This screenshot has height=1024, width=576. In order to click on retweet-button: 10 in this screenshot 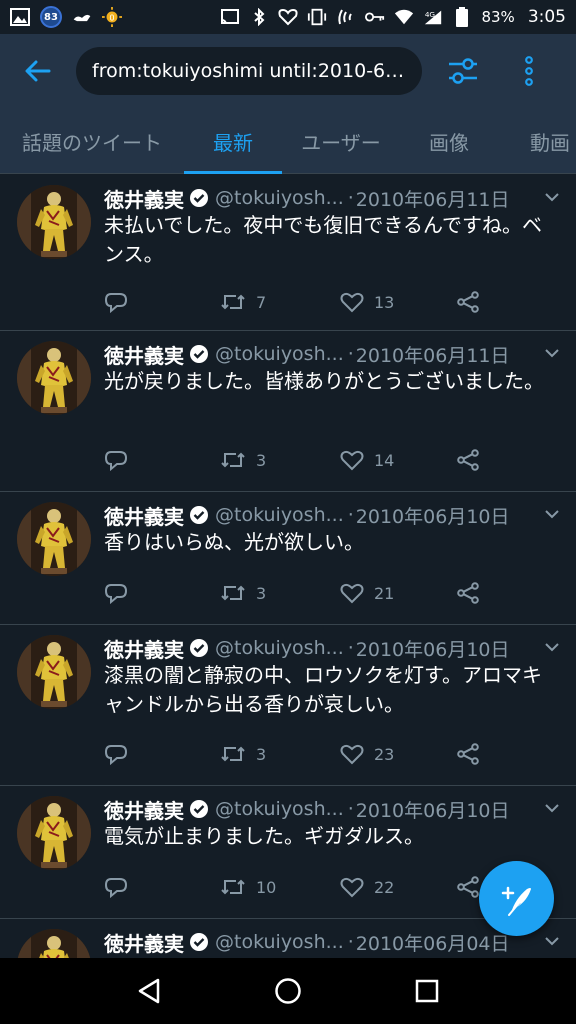, I will do `click(248, 887)`.